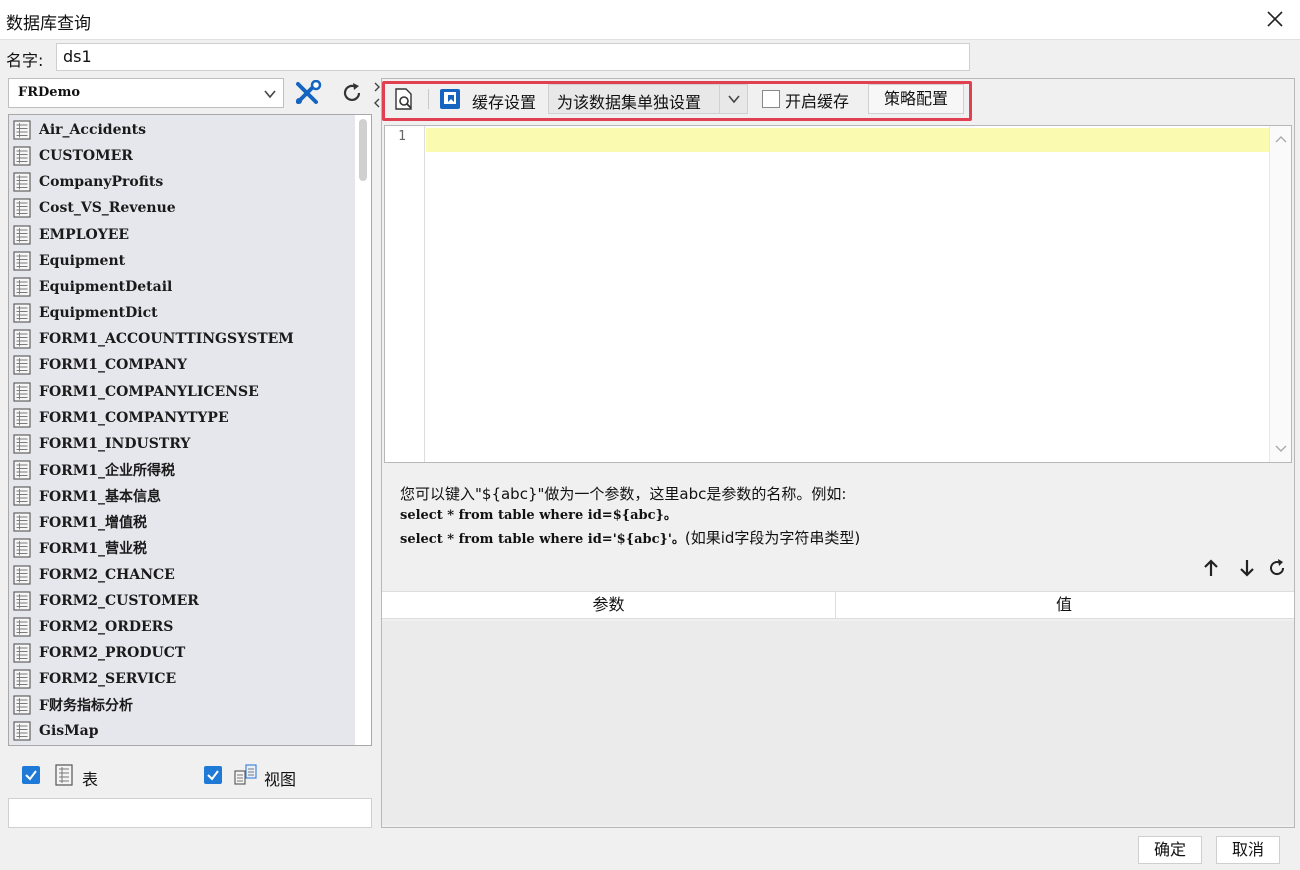 Image resolution: width=1300 pixels, height=870 pixels. I want to click on table-list-item: FORM1_INDUSTRY, so click(182, 444).